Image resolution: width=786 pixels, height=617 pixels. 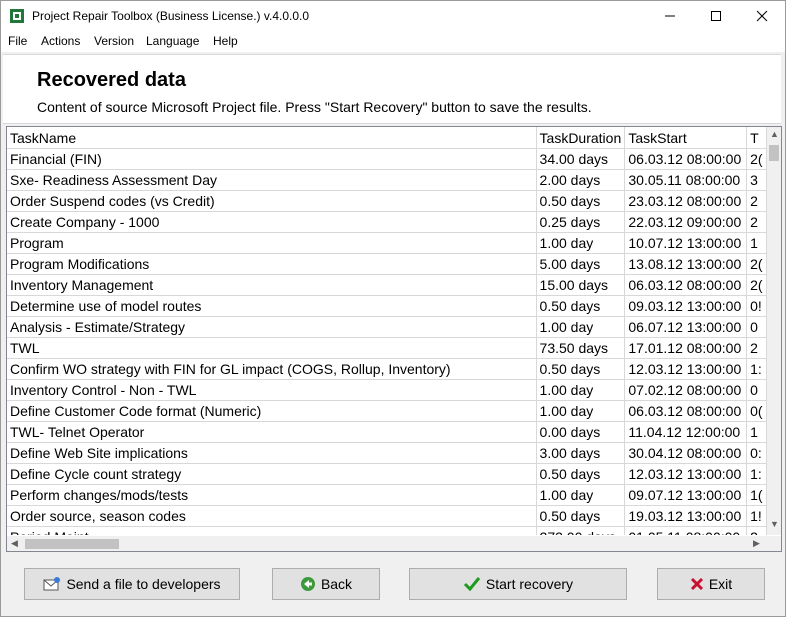 I want to click on table-cell: Sxe- Readiness Assessment Day, so click(x=272, y=180).